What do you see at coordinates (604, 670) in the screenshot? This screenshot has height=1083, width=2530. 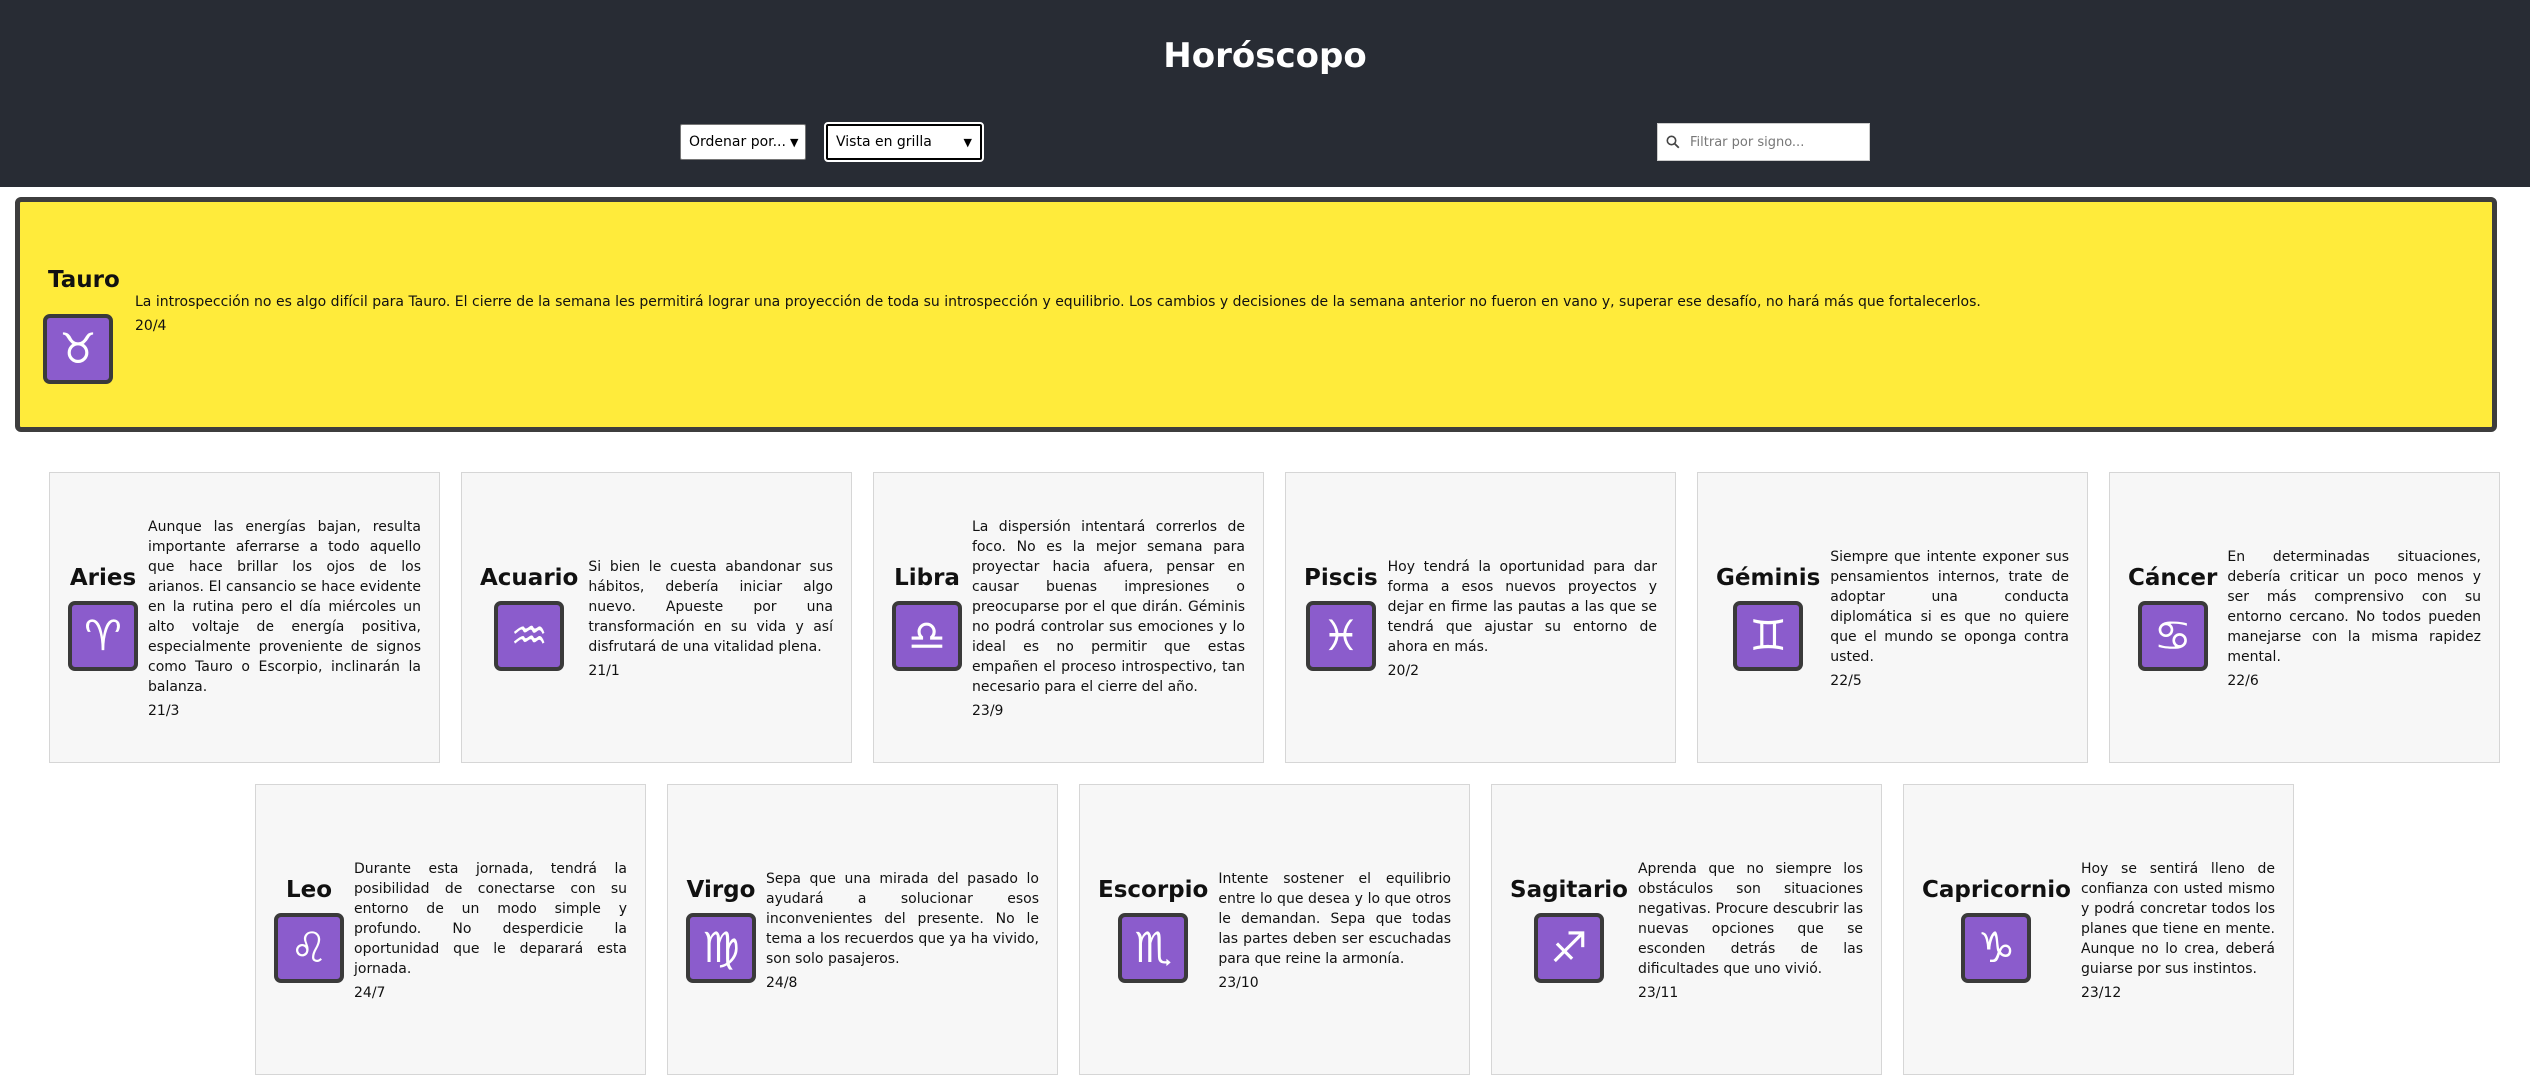 I see `sign-date: 21/1` at bounding box center [604, 670].